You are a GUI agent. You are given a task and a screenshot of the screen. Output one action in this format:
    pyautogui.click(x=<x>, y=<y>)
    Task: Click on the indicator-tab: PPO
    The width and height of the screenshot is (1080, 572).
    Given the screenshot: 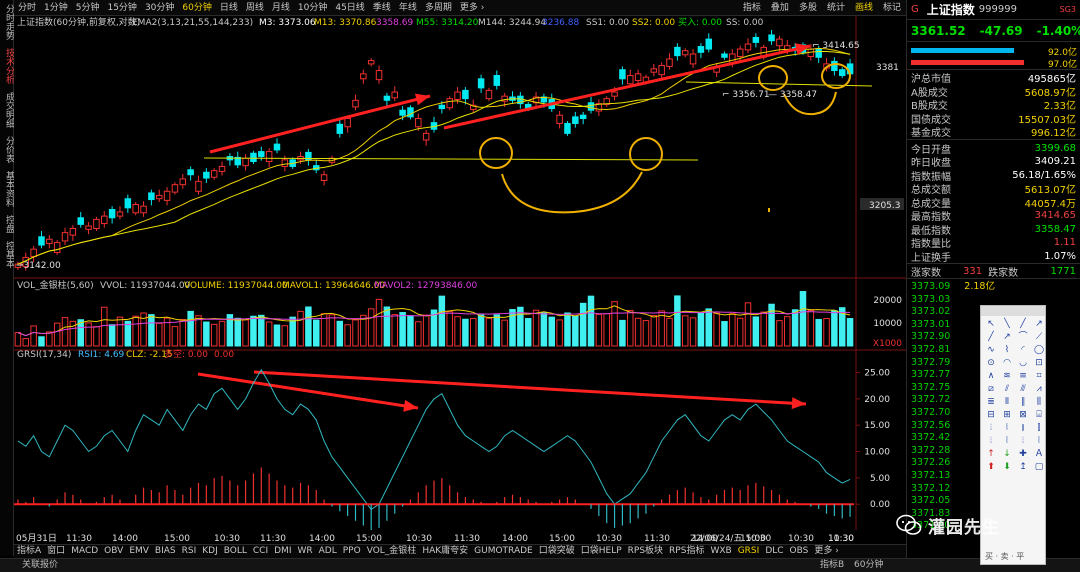 What is the action you would take?
    pyautogui.click(x=352, y=551)
    